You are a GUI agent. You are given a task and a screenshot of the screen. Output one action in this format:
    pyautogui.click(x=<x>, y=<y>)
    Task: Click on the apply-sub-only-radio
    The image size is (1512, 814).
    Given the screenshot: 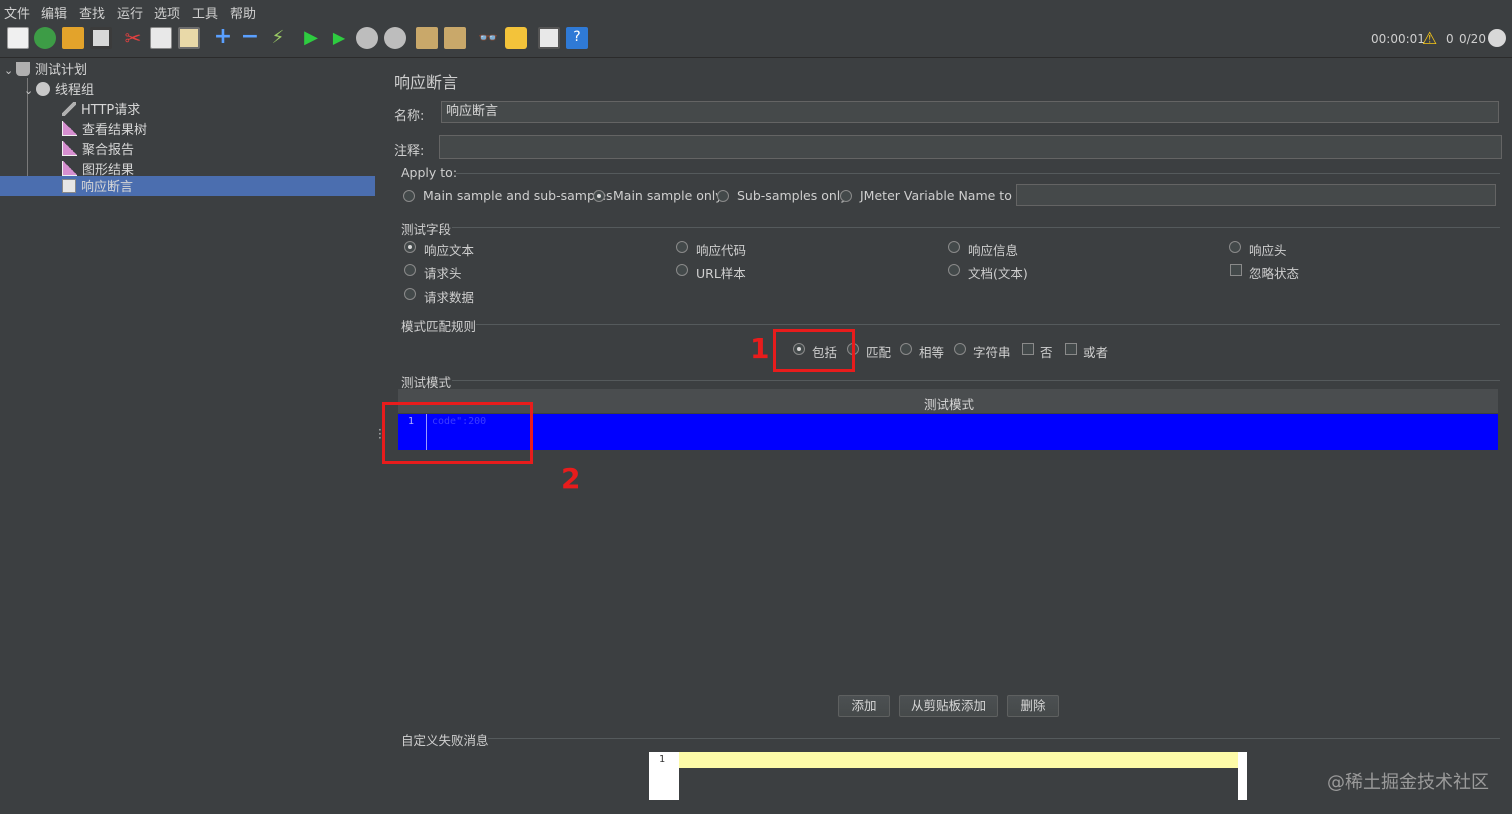 What is the action you would take?
    pyautogui.click(x=723, y=196)
    